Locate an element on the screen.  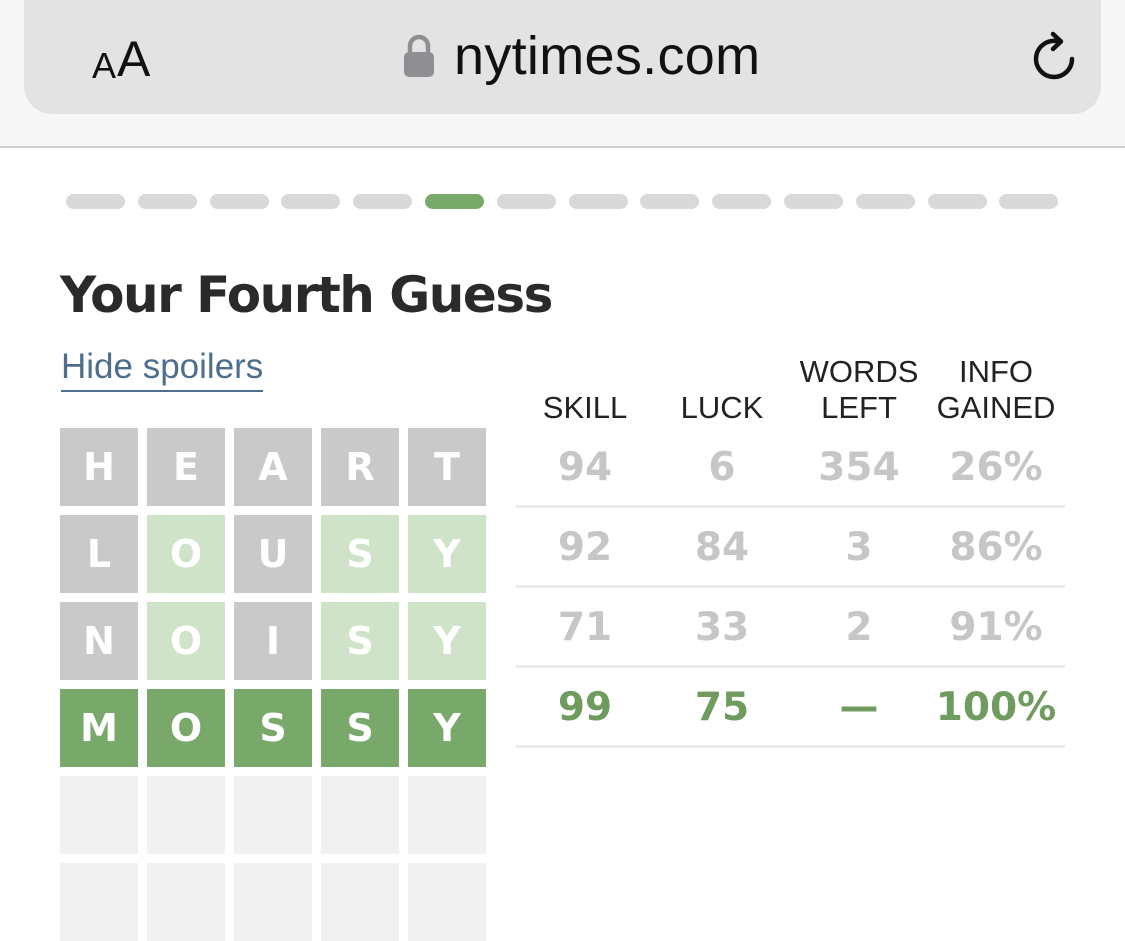
letter-tile: L is located at coordinates (99, 554).